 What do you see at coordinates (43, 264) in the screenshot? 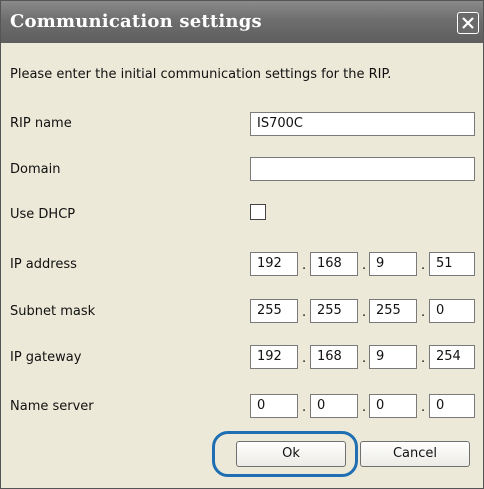
I see `ip-address-label: IP address` at bounding box center [43, 264].